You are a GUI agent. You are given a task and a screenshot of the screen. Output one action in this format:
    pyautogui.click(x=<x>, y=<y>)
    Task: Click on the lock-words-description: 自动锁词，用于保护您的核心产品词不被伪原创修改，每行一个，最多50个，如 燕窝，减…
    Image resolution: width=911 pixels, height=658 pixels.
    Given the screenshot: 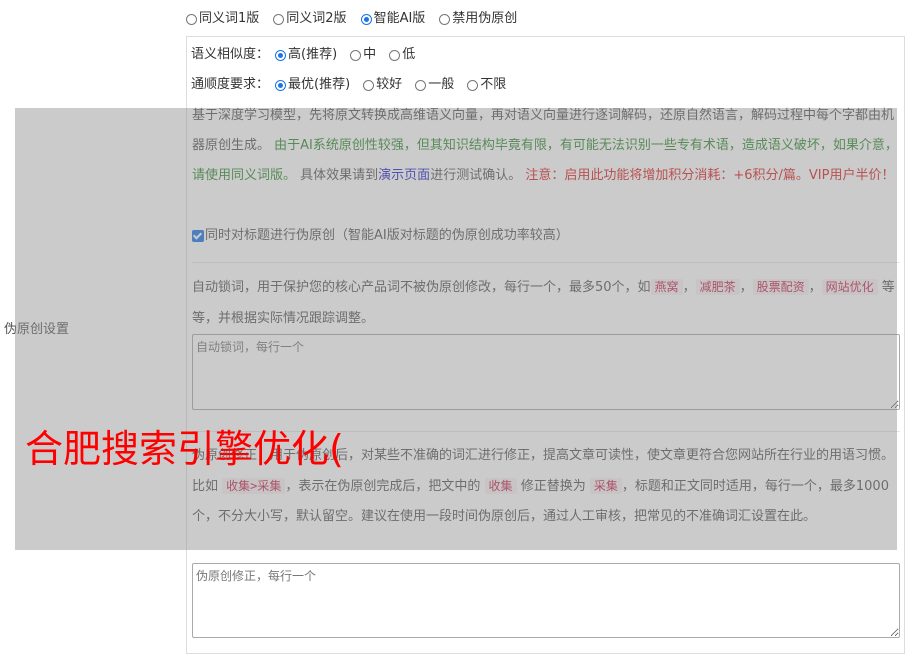 What is the action you would take?
    pyautogui.click(x=547, y=303)
    